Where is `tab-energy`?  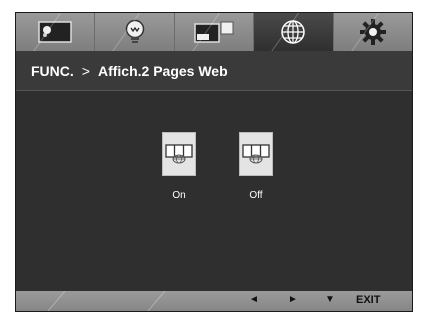
tab-energy is located at coordinates (135, 32).